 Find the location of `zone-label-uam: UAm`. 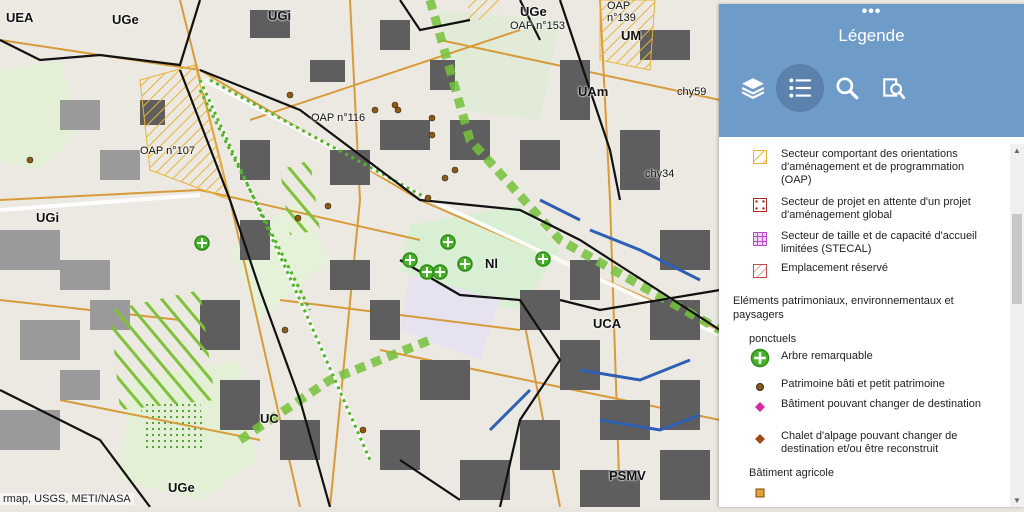

zone-label-uam: UAm is located at coordinates (593, 91).